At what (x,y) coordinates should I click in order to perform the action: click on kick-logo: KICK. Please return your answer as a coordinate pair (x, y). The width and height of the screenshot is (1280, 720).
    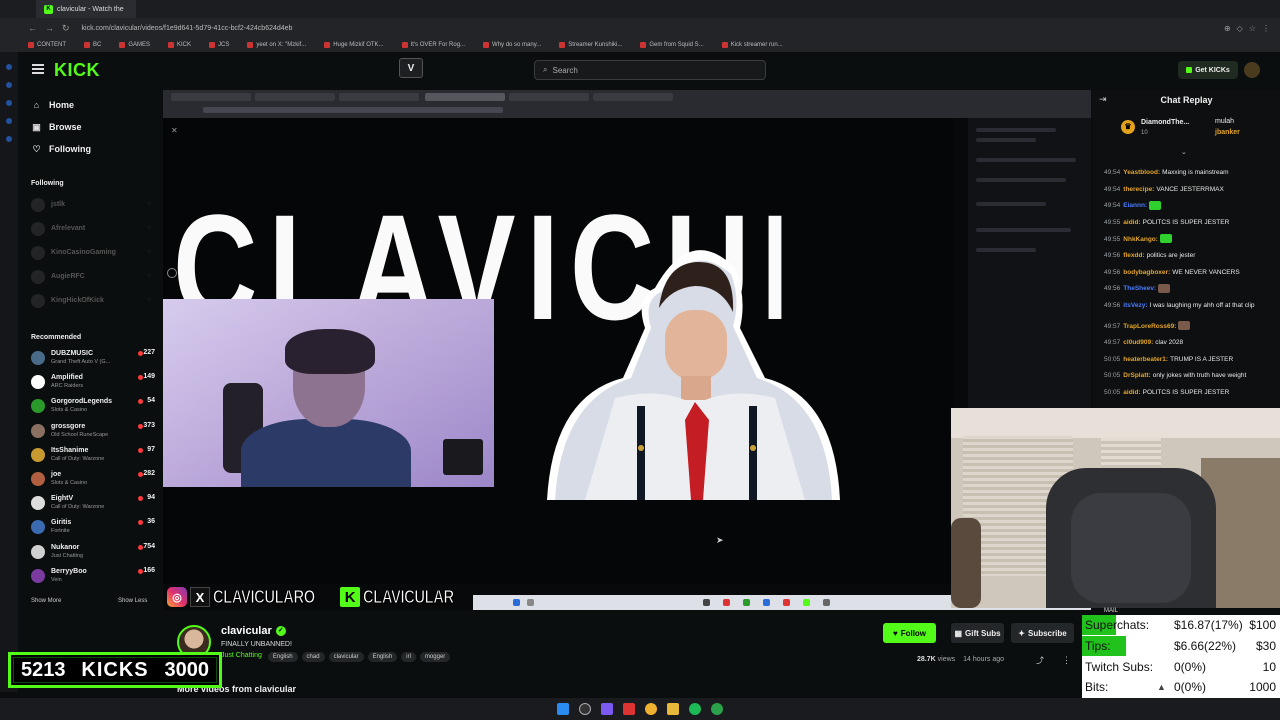
    Looking at the image, I should click on (77, 70).